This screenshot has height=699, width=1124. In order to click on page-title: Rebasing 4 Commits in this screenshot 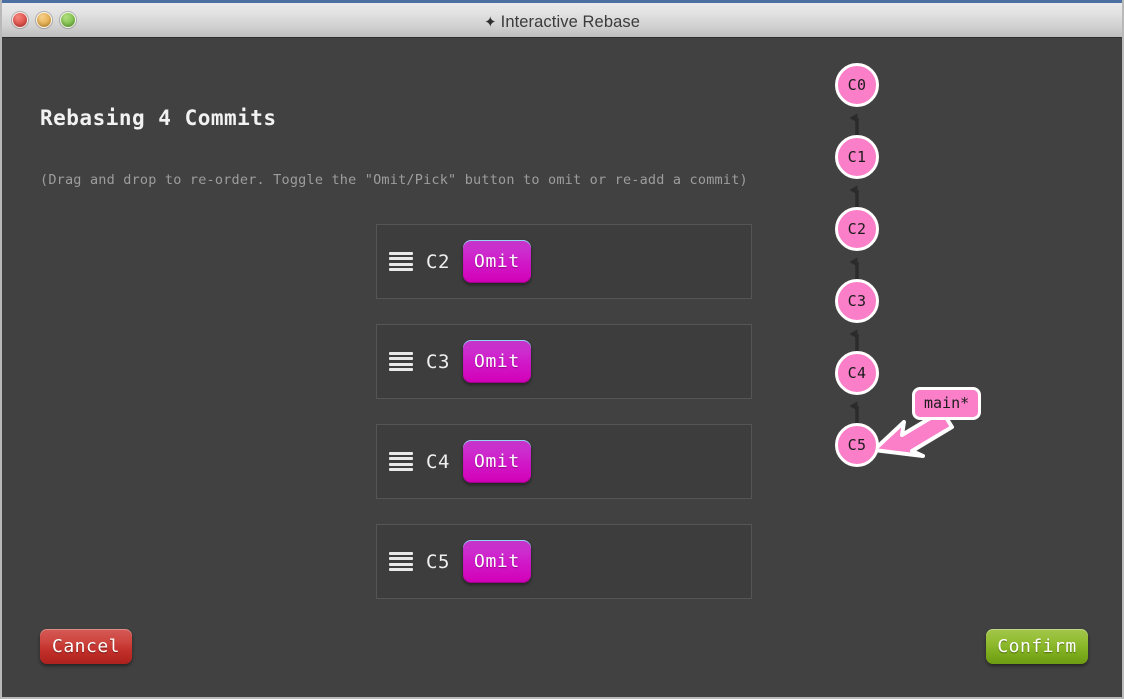, I will do `click(158, 118)`.